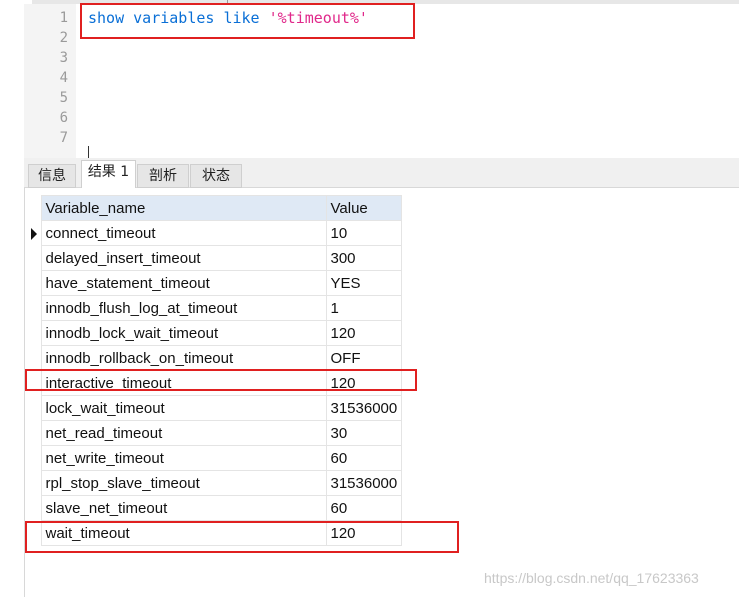 This screenshot has height=597, width=739. Describe the element at coordinates (183, 408) in the screenshot. I see `cell-variable-name: lock_wait_timeout` at that location.